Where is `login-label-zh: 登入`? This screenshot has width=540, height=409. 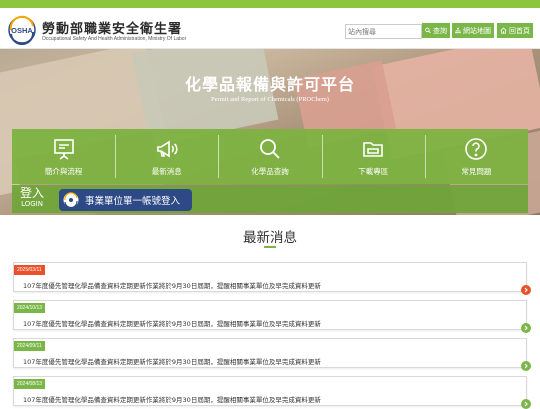
login-label-zh: 登入 is located at coordinates (32, 193).